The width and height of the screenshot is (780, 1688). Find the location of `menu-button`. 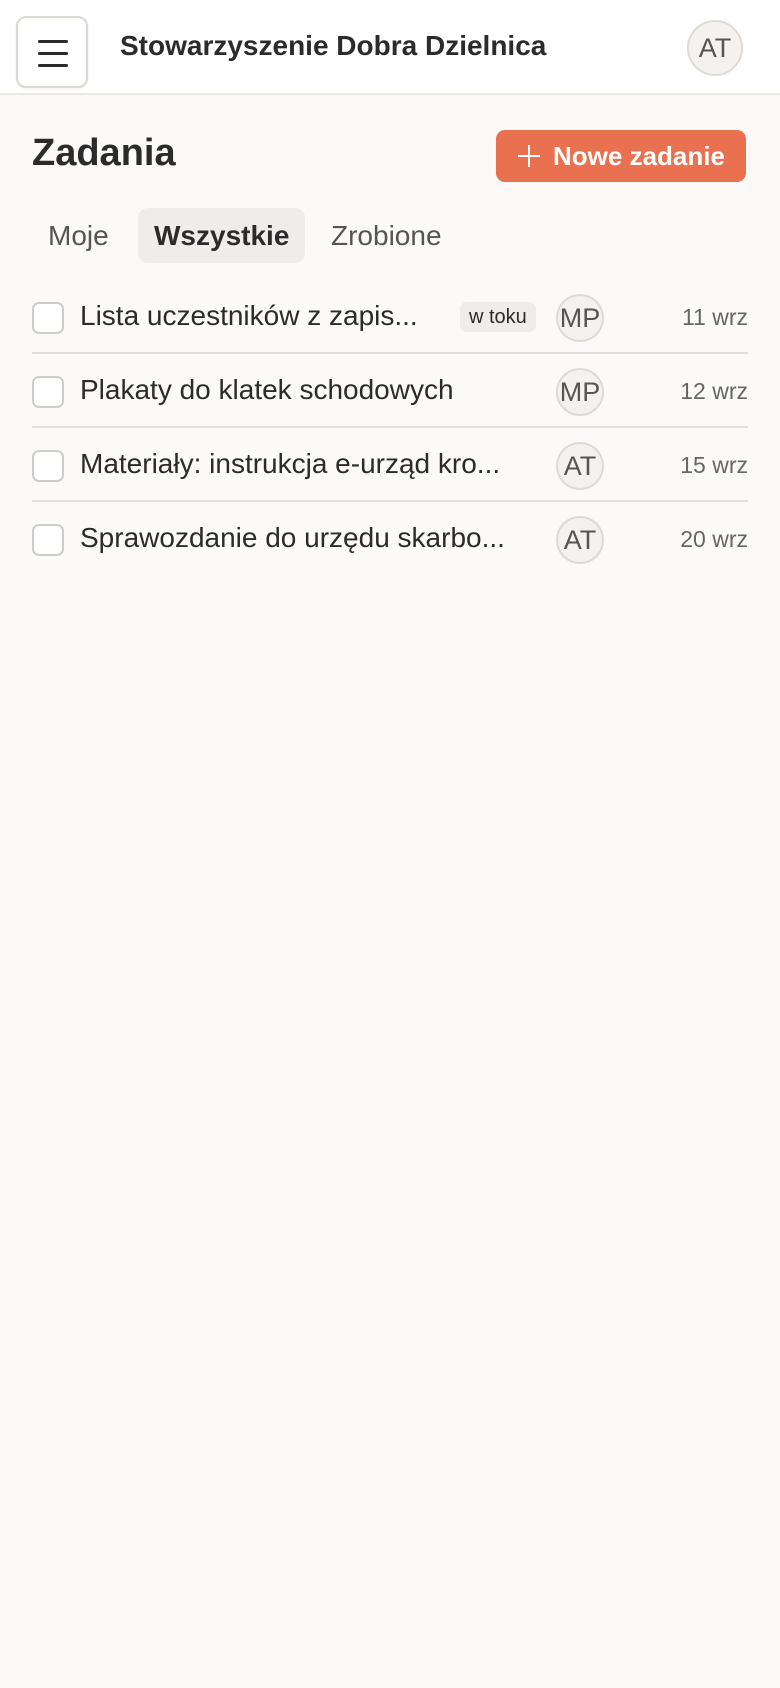

menu-button is located at coordinates (52, 52).